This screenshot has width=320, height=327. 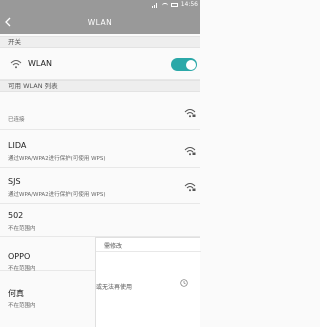 I want to click on toggle-knob, so click(x=190, y=64).